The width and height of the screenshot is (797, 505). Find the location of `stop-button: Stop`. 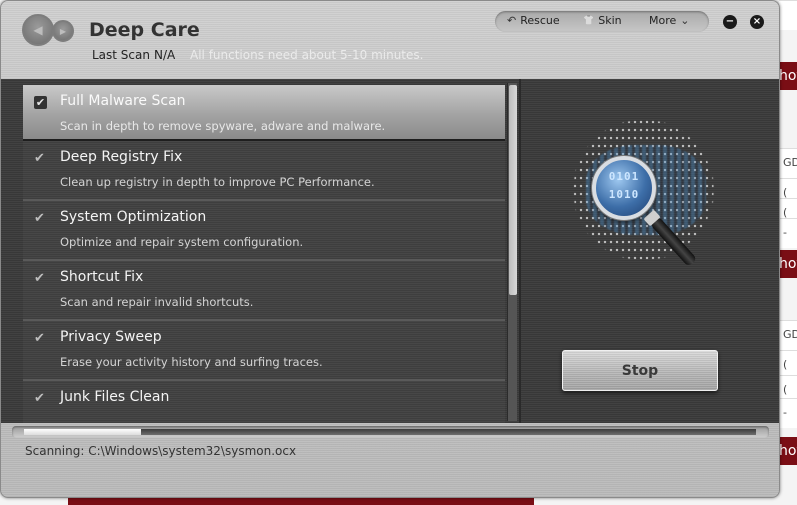

stop-button: Stop is located at coordinates (640, 370).